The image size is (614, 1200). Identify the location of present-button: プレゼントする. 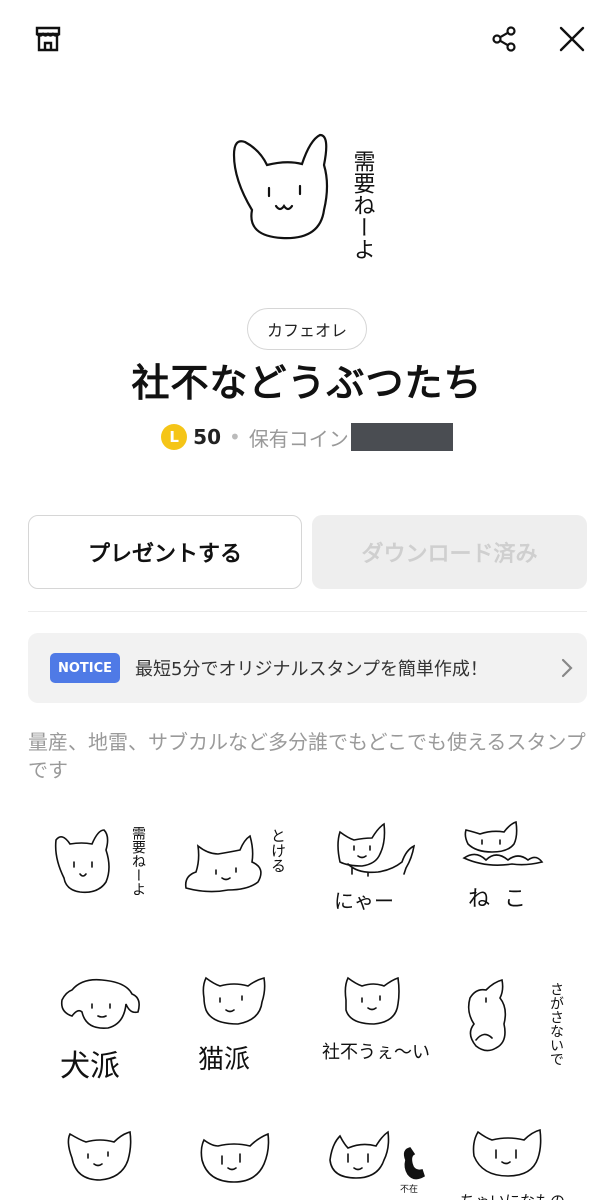
(165, 552).